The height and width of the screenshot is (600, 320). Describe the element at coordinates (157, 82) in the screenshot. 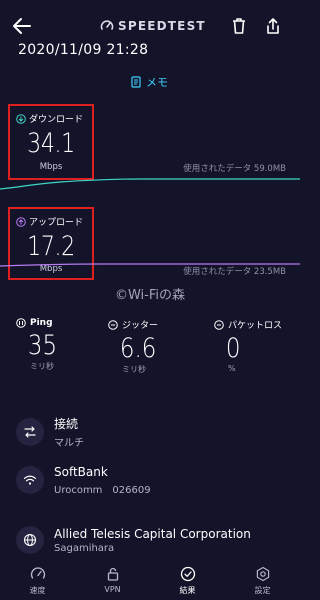

I see `memo-label: メモ` at that location.